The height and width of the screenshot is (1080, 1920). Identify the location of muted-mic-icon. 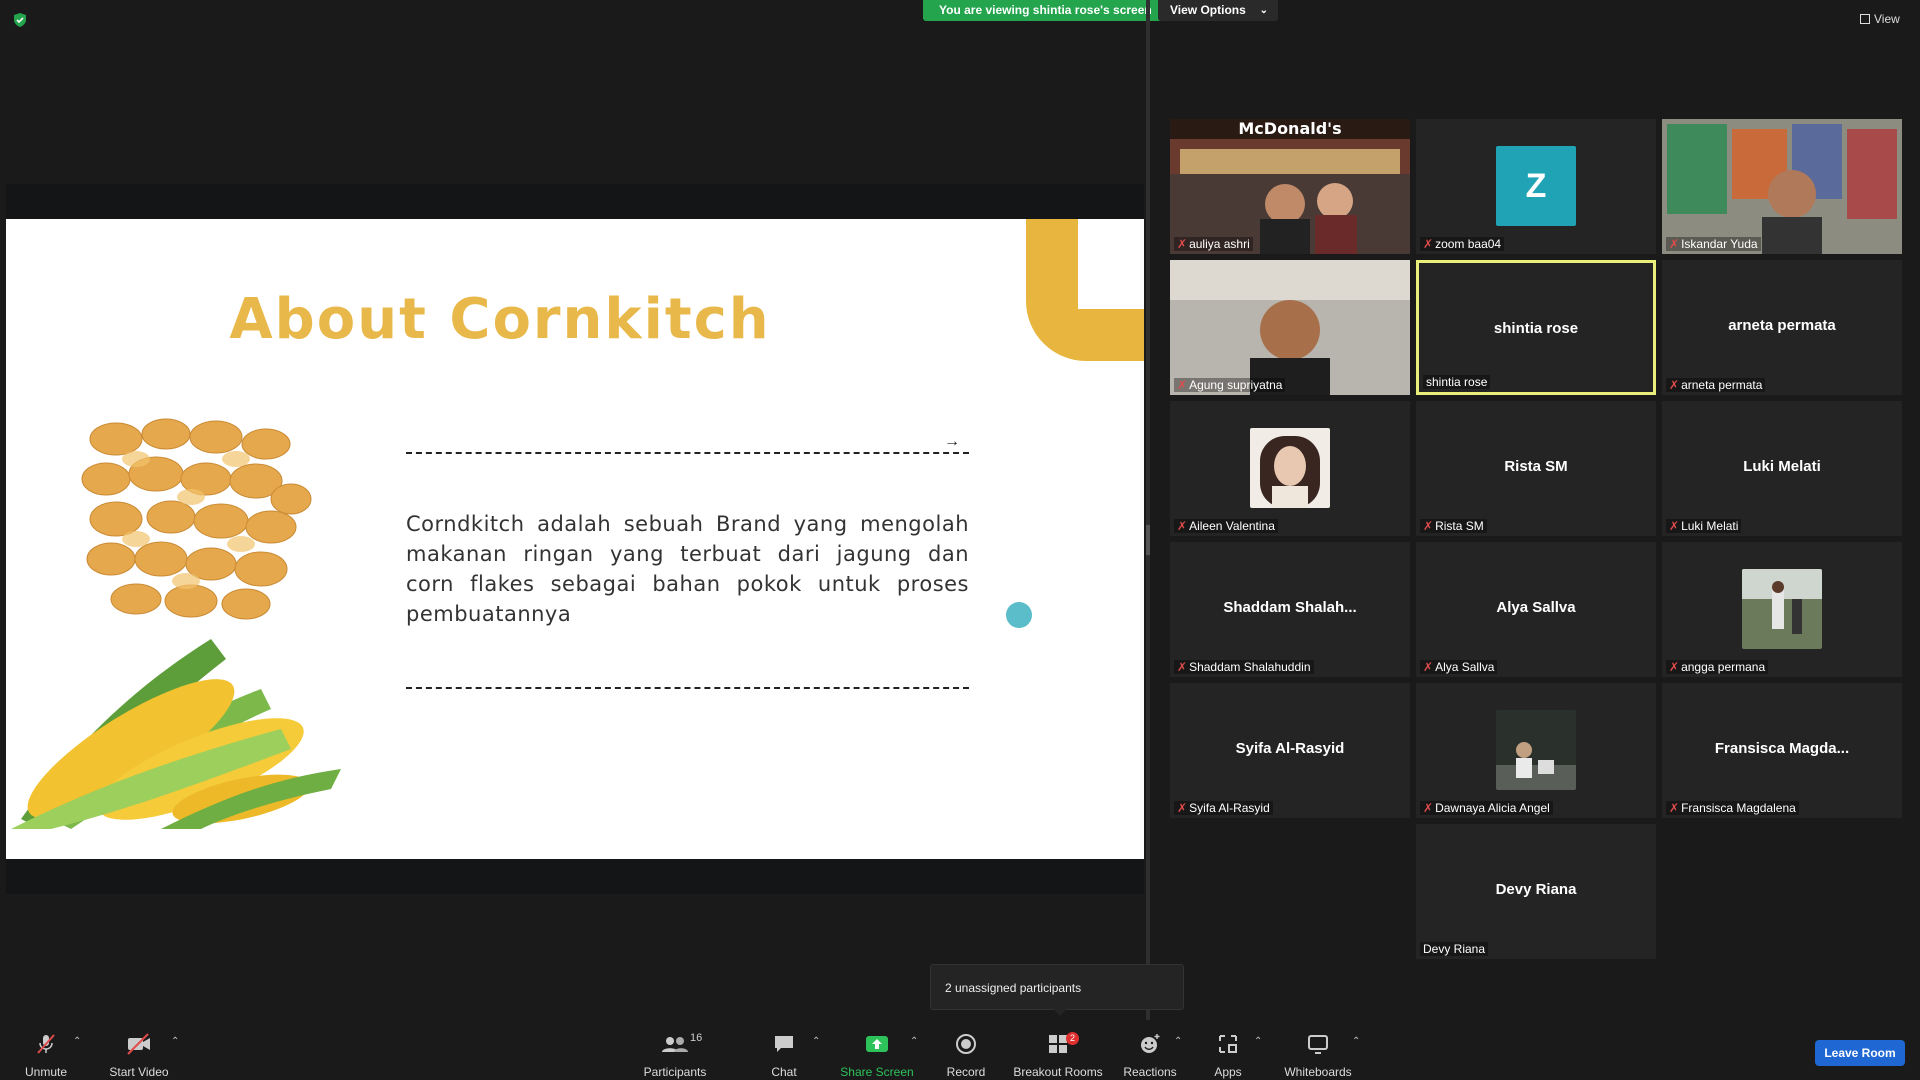
(46, 1044).